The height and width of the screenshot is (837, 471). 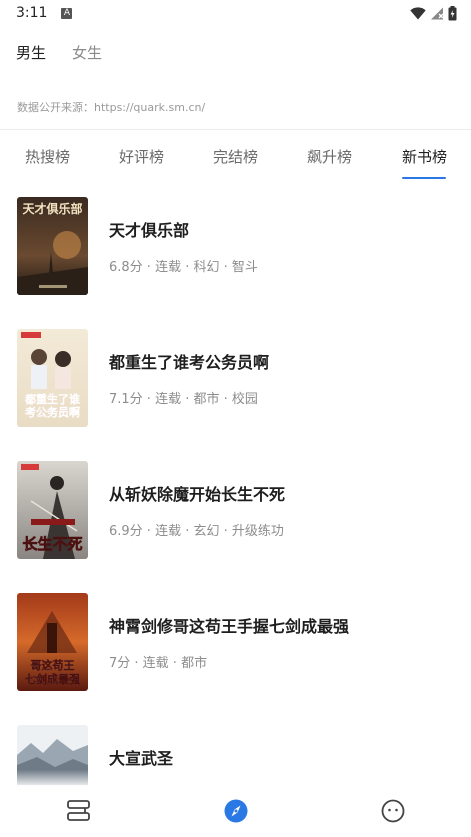 I want to click on divider, so click(x=235, y=129).